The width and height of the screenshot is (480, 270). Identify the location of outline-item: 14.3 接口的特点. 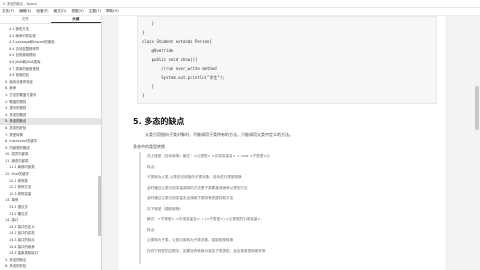
(50, 240).